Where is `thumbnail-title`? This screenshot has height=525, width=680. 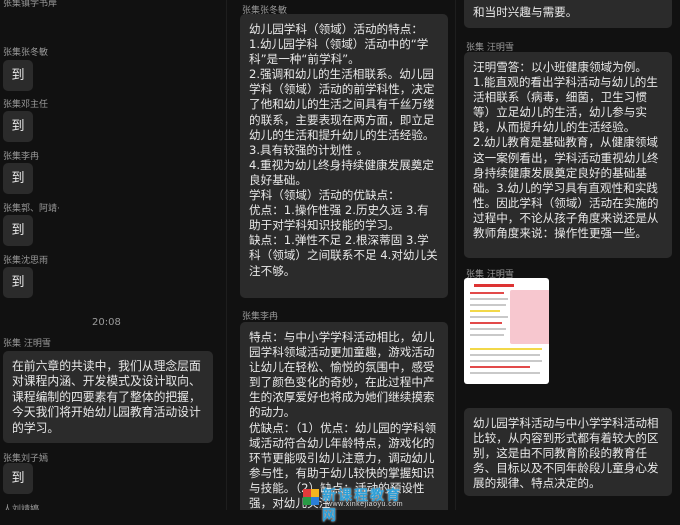
thumbnail-title is located at coordinates (494, 285).